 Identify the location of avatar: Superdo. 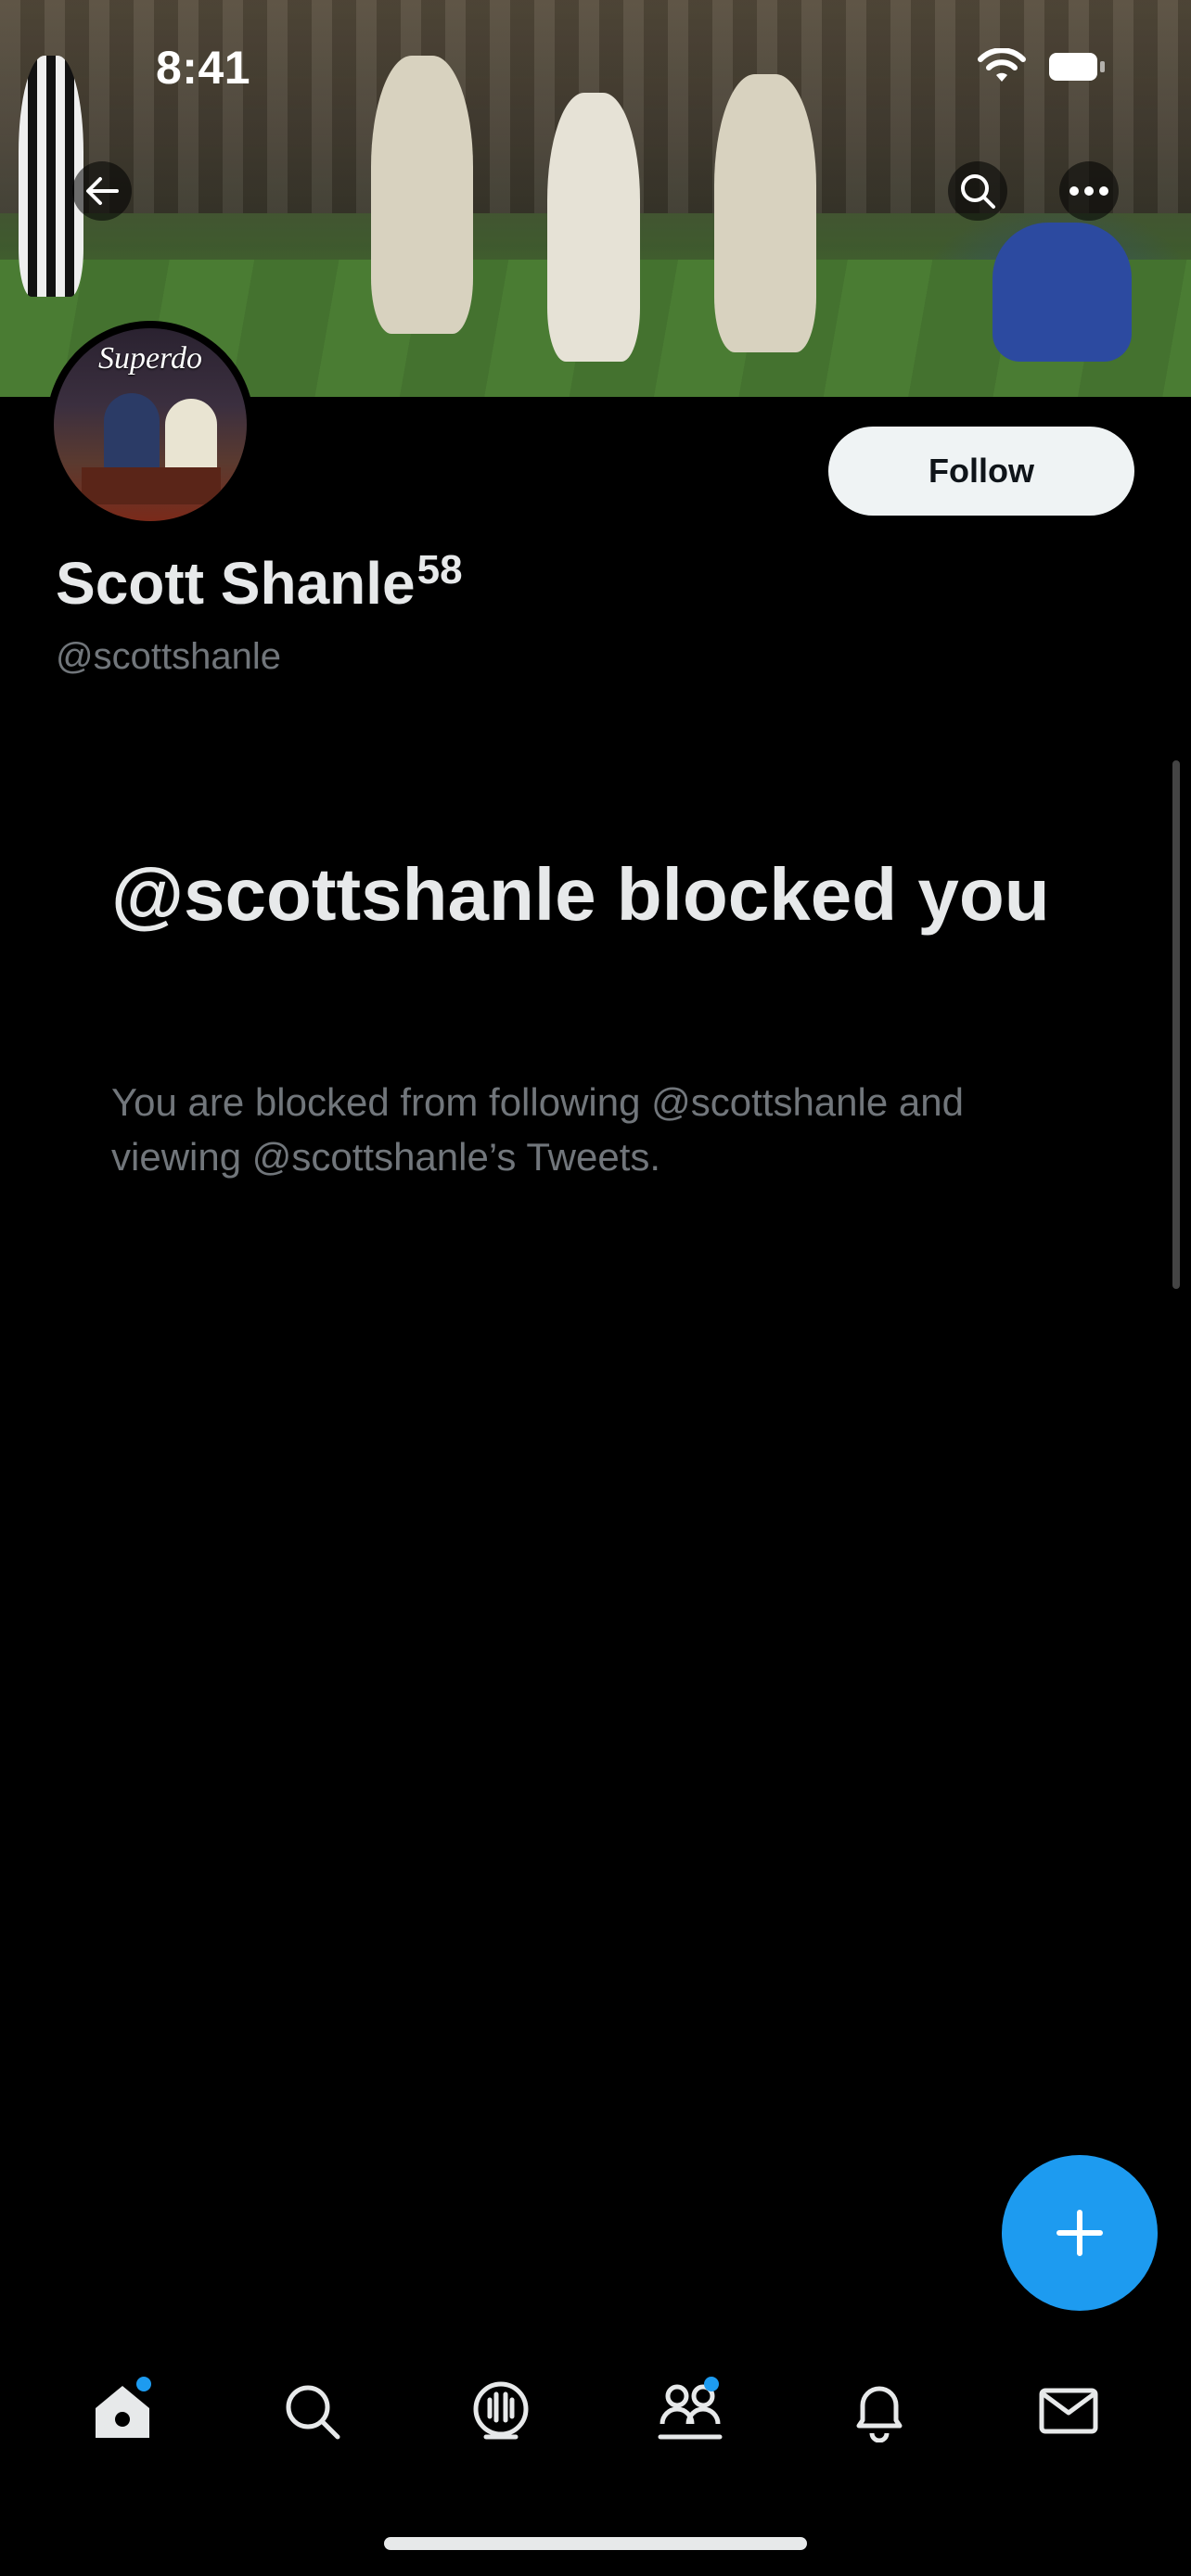
(150, 425).